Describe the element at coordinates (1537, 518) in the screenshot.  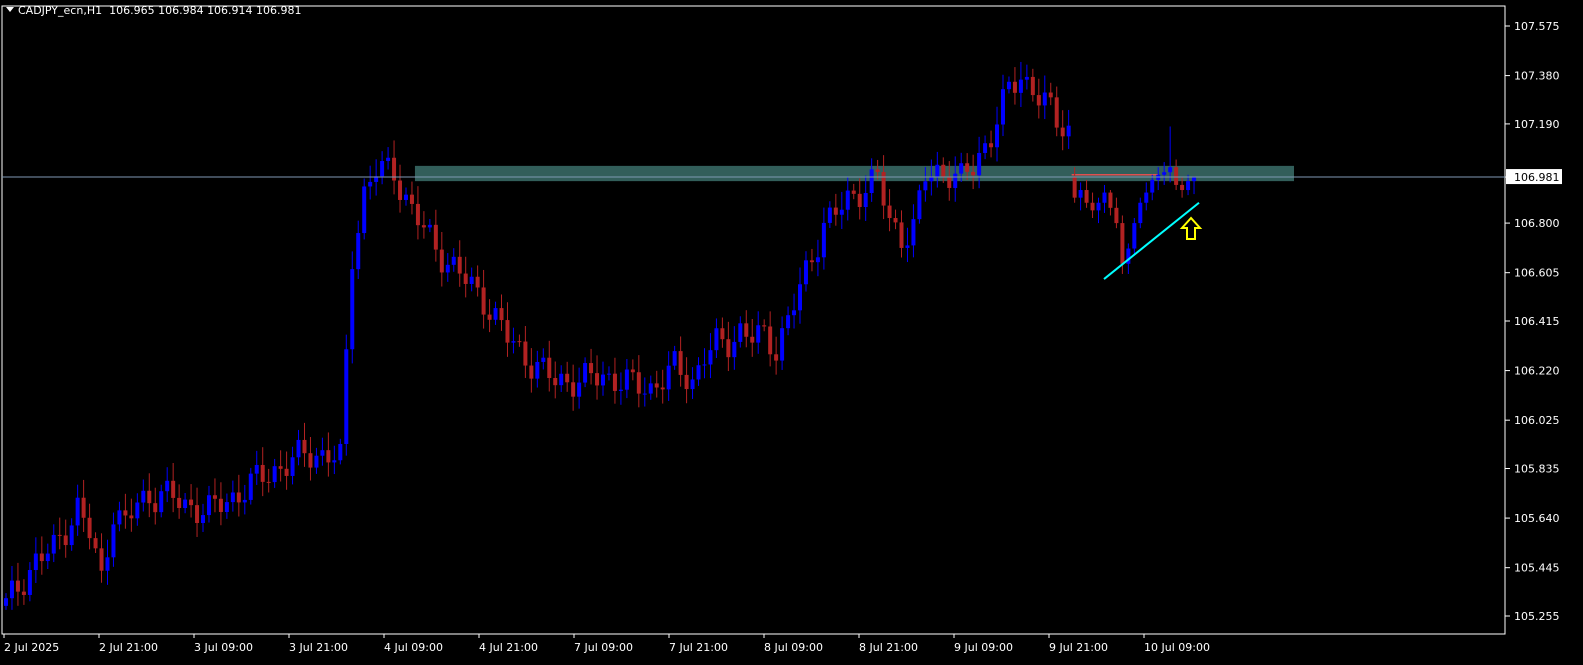
I see `y-tick-label: 105.640` at that location.